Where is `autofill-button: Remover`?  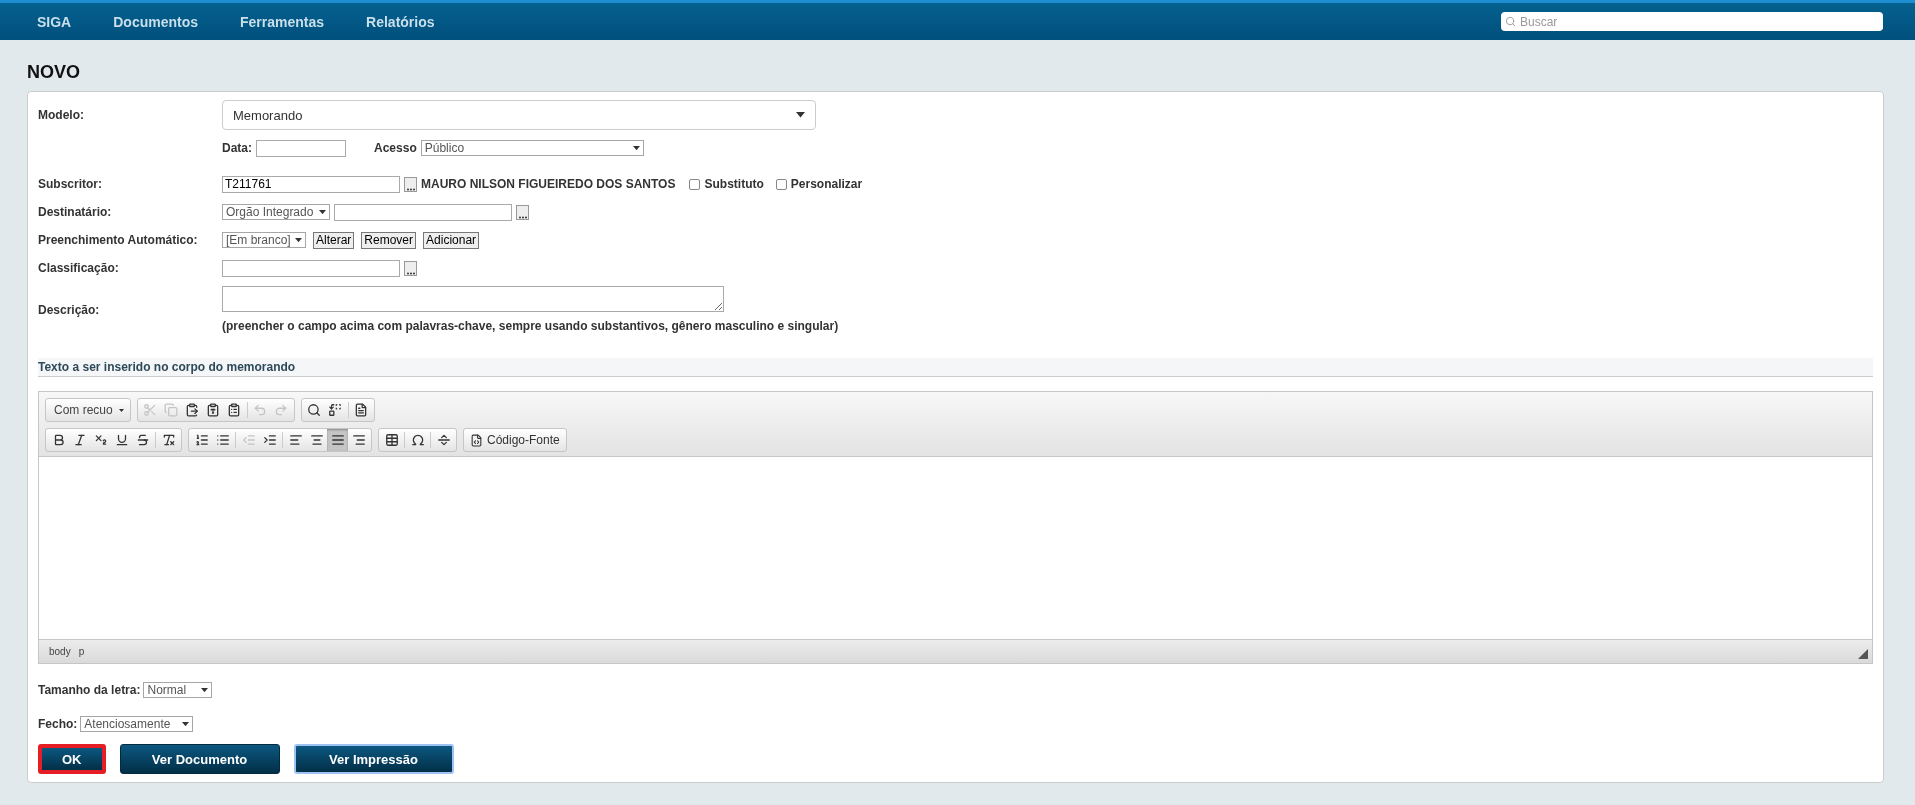
autofill-button: Remover is located at coordinates (389, 240).